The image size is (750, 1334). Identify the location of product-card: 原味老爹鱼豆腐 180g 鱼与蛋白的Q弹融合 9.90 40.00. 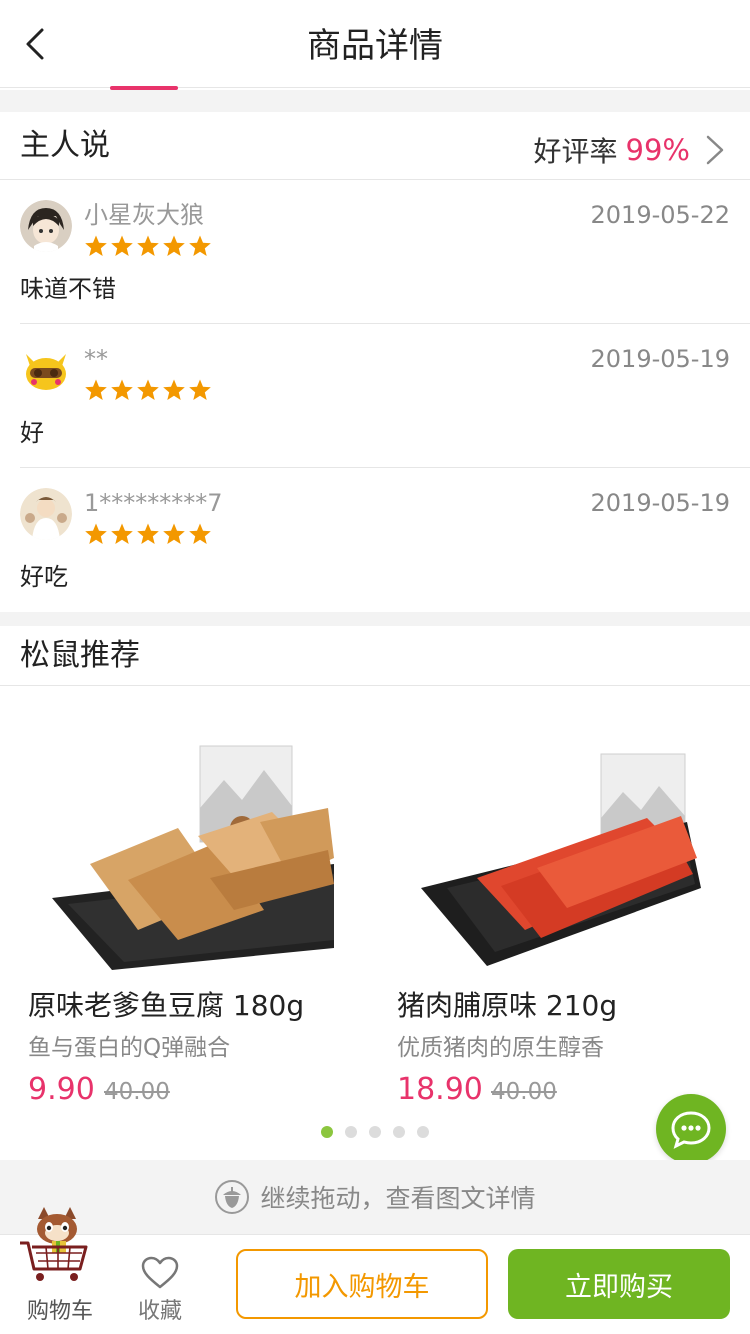
(193, 906).